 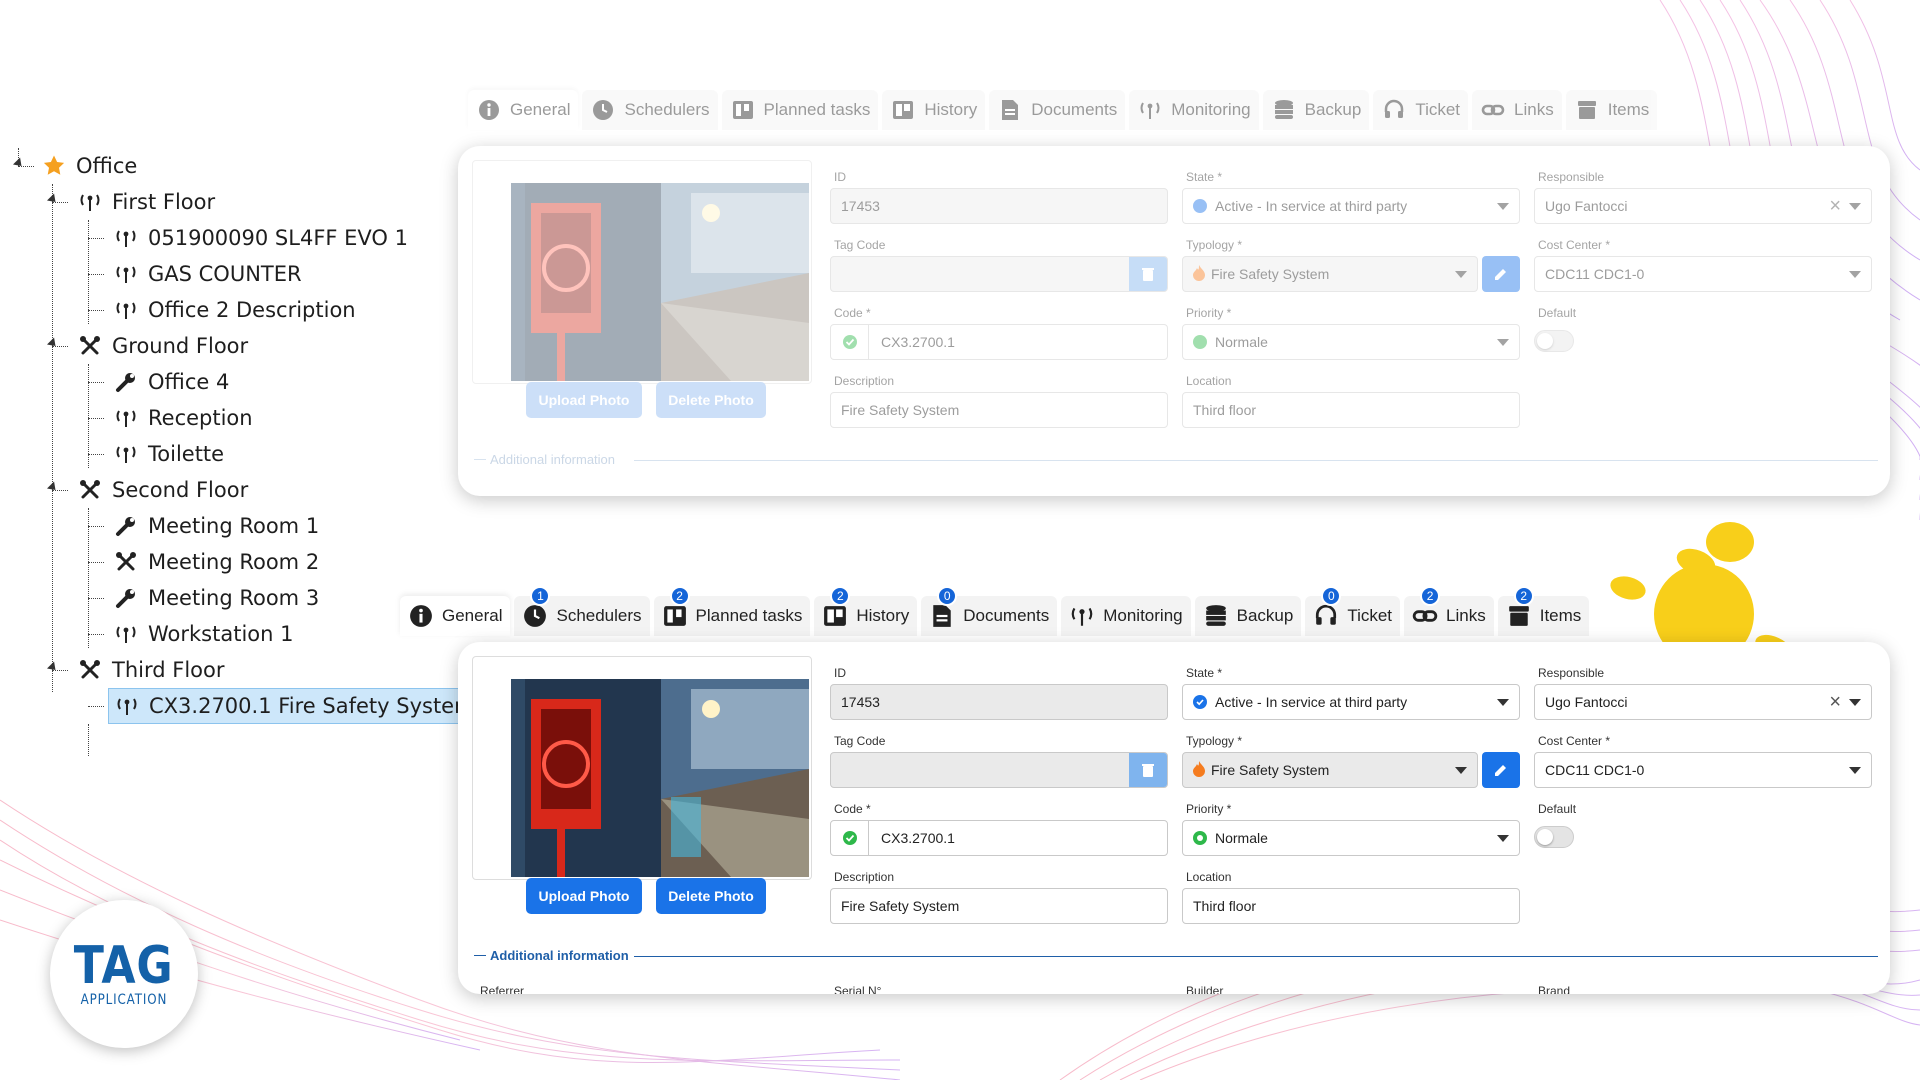 I want to click on tab-links: Links, so click(x=1517, y=110).